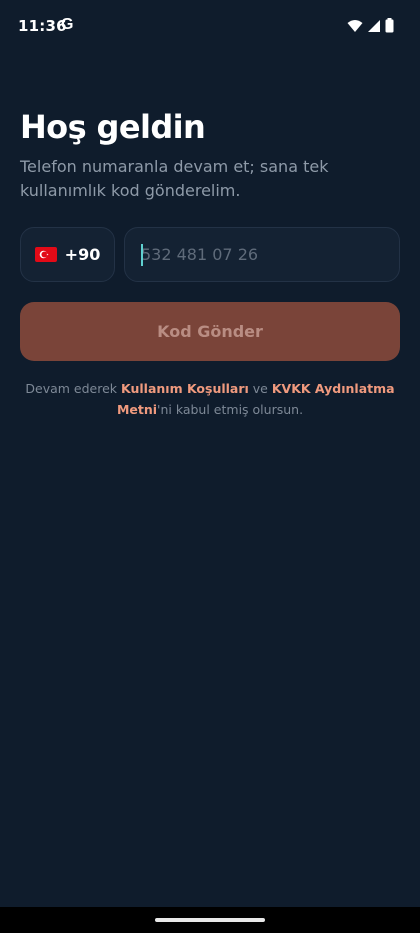  I want to click on google-icon: G, so click(67, 24).